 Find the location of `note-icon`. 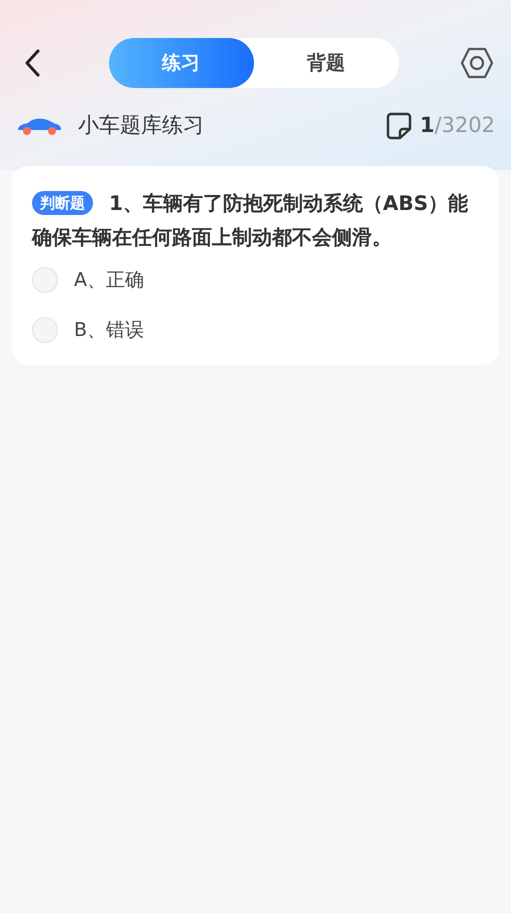

note-icon is located at coordinates (399, 126).